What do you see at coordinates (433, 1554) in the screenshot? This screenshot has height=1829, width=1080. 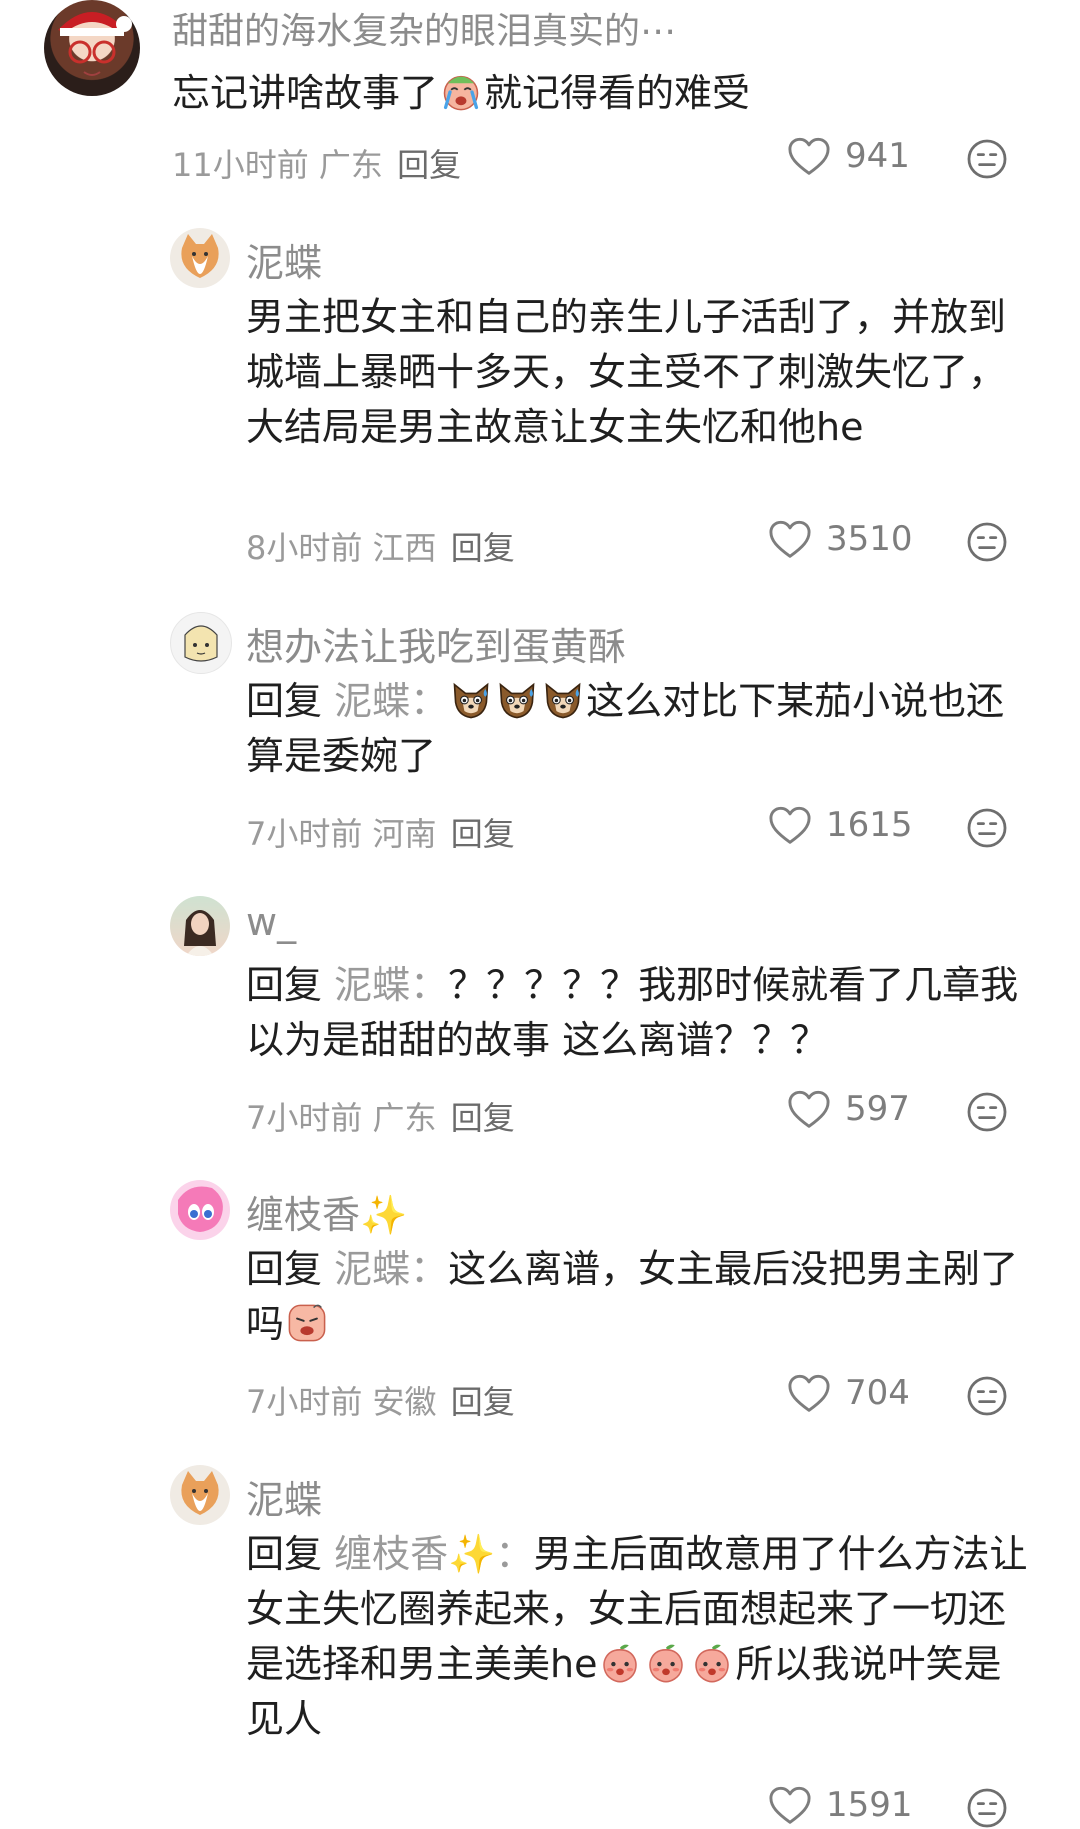 I see `reply-target-username: 缠枝香✨：` at bounding box center [433, 1554].